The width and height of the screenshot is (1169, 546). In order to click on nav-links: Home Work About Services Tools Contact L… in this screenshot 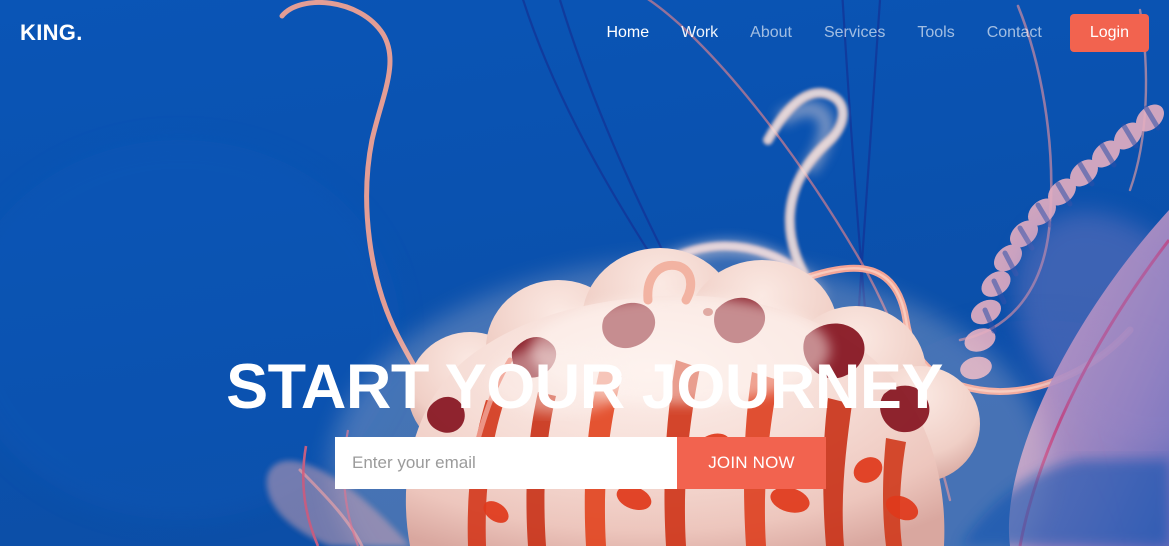, I will do `click(879, 33)`.